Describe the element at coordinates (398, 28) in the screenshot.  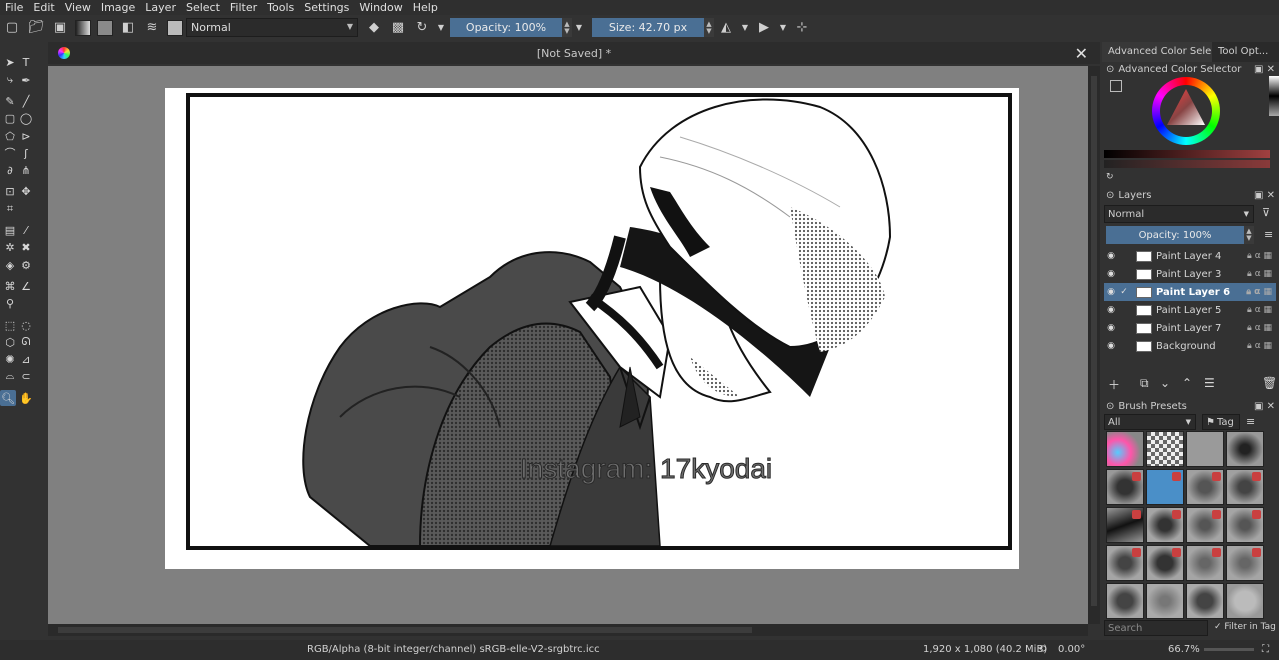
I see `alpha-lock-icon: ▩` at that location.